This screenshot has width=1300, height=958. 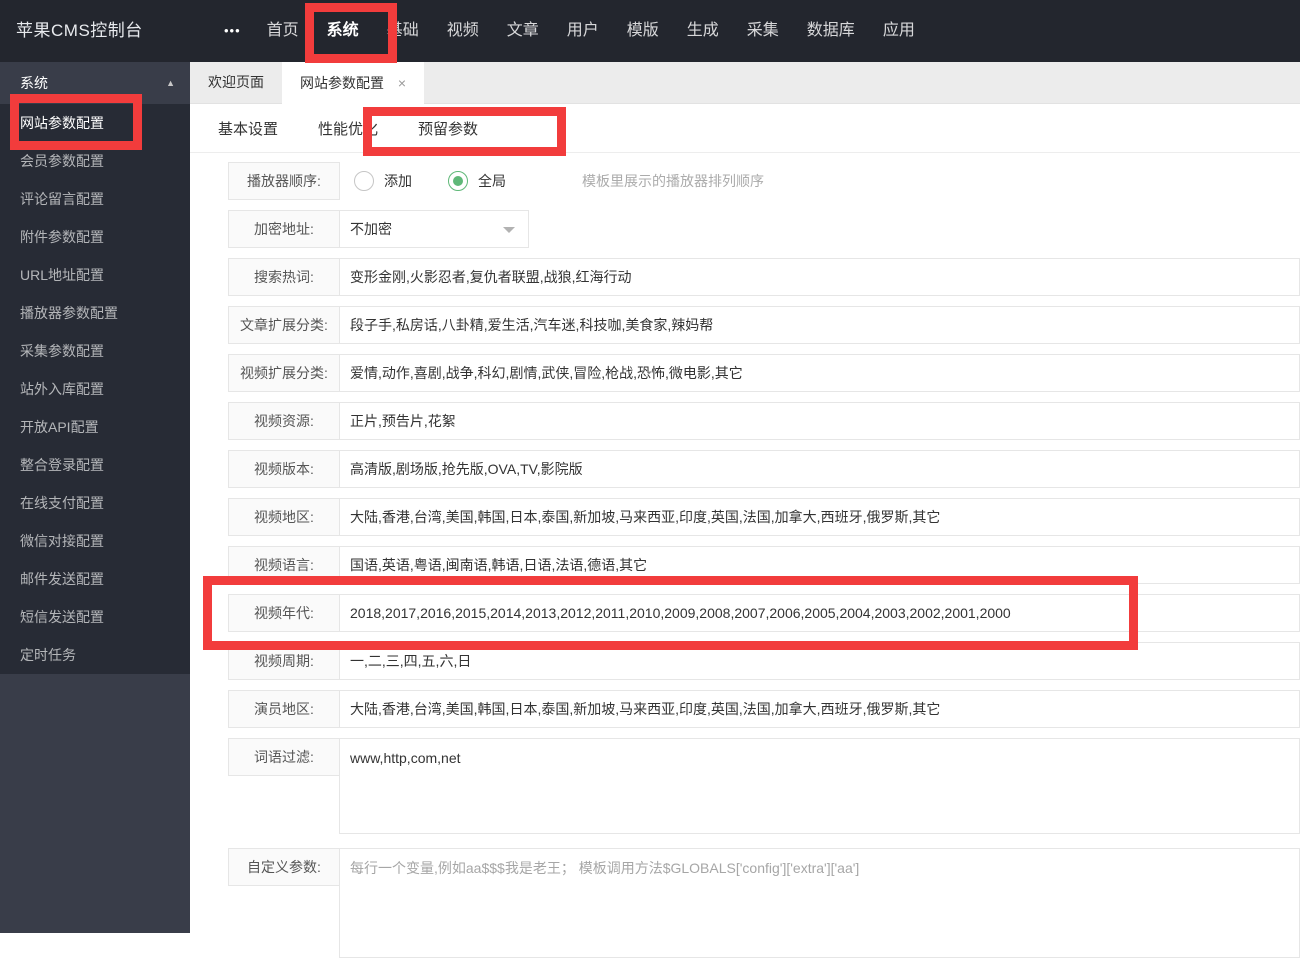 I want to click on field-label: 视频周期:, so click(x=284, y=661).